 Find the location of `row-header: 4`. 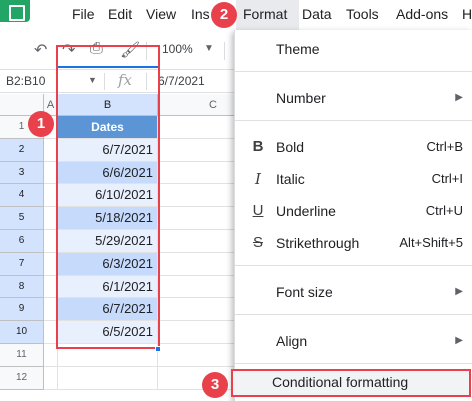

row-header: 4 is located at coordinates (22, 196).